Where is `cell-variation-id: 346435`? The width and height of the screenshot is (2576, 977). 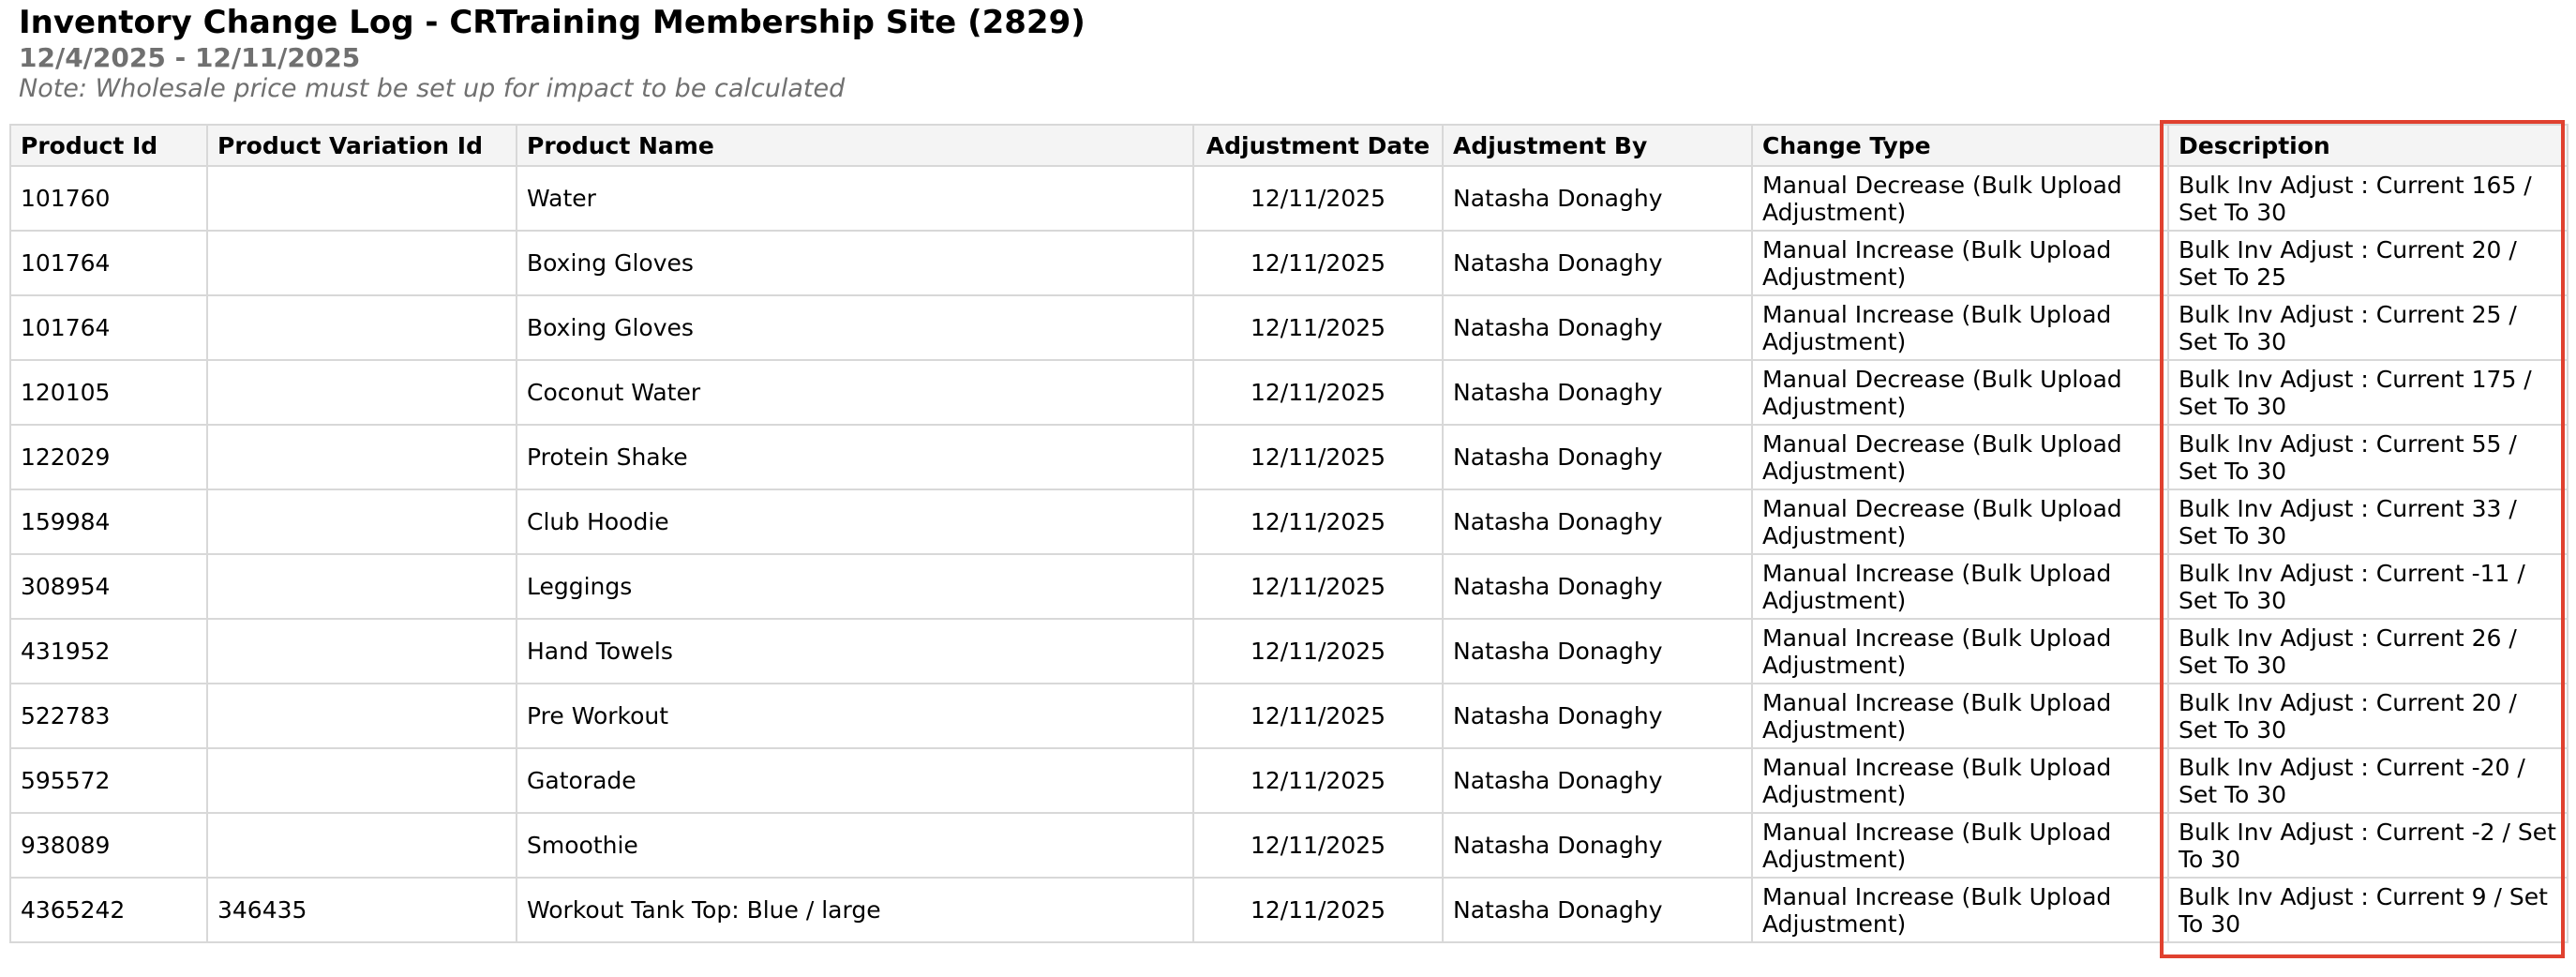
cell-variation-id: 346435 is located at coordinates (362, 910).